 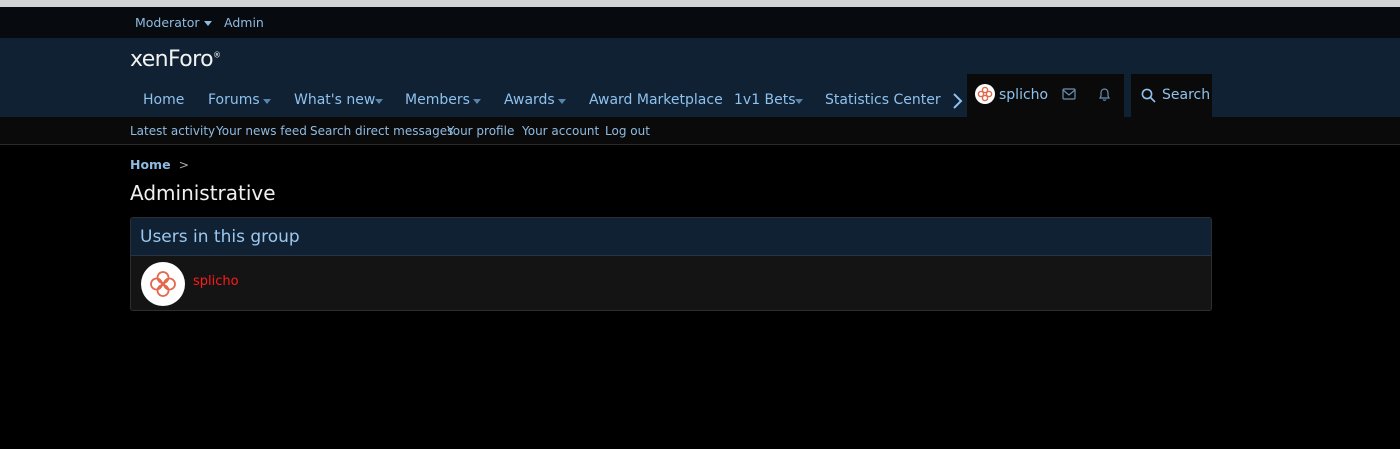 What do you see at coordinates (163, 100) in the screenshot?
I see `nav-home: Home` at bounding box center [163, 100].